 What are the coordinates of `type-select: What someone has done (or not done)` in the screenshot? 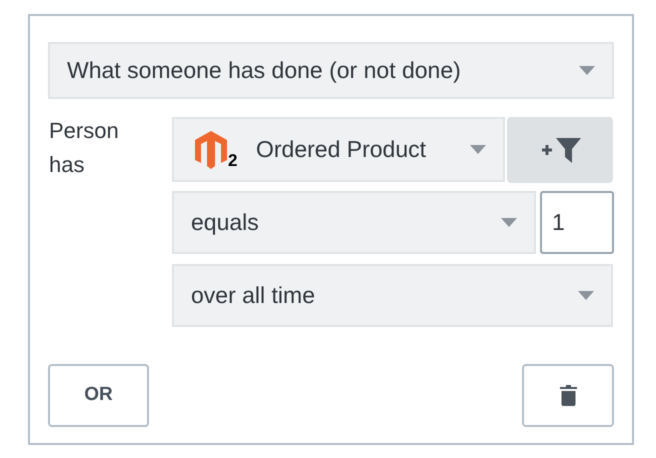 It's located at (331, 70).